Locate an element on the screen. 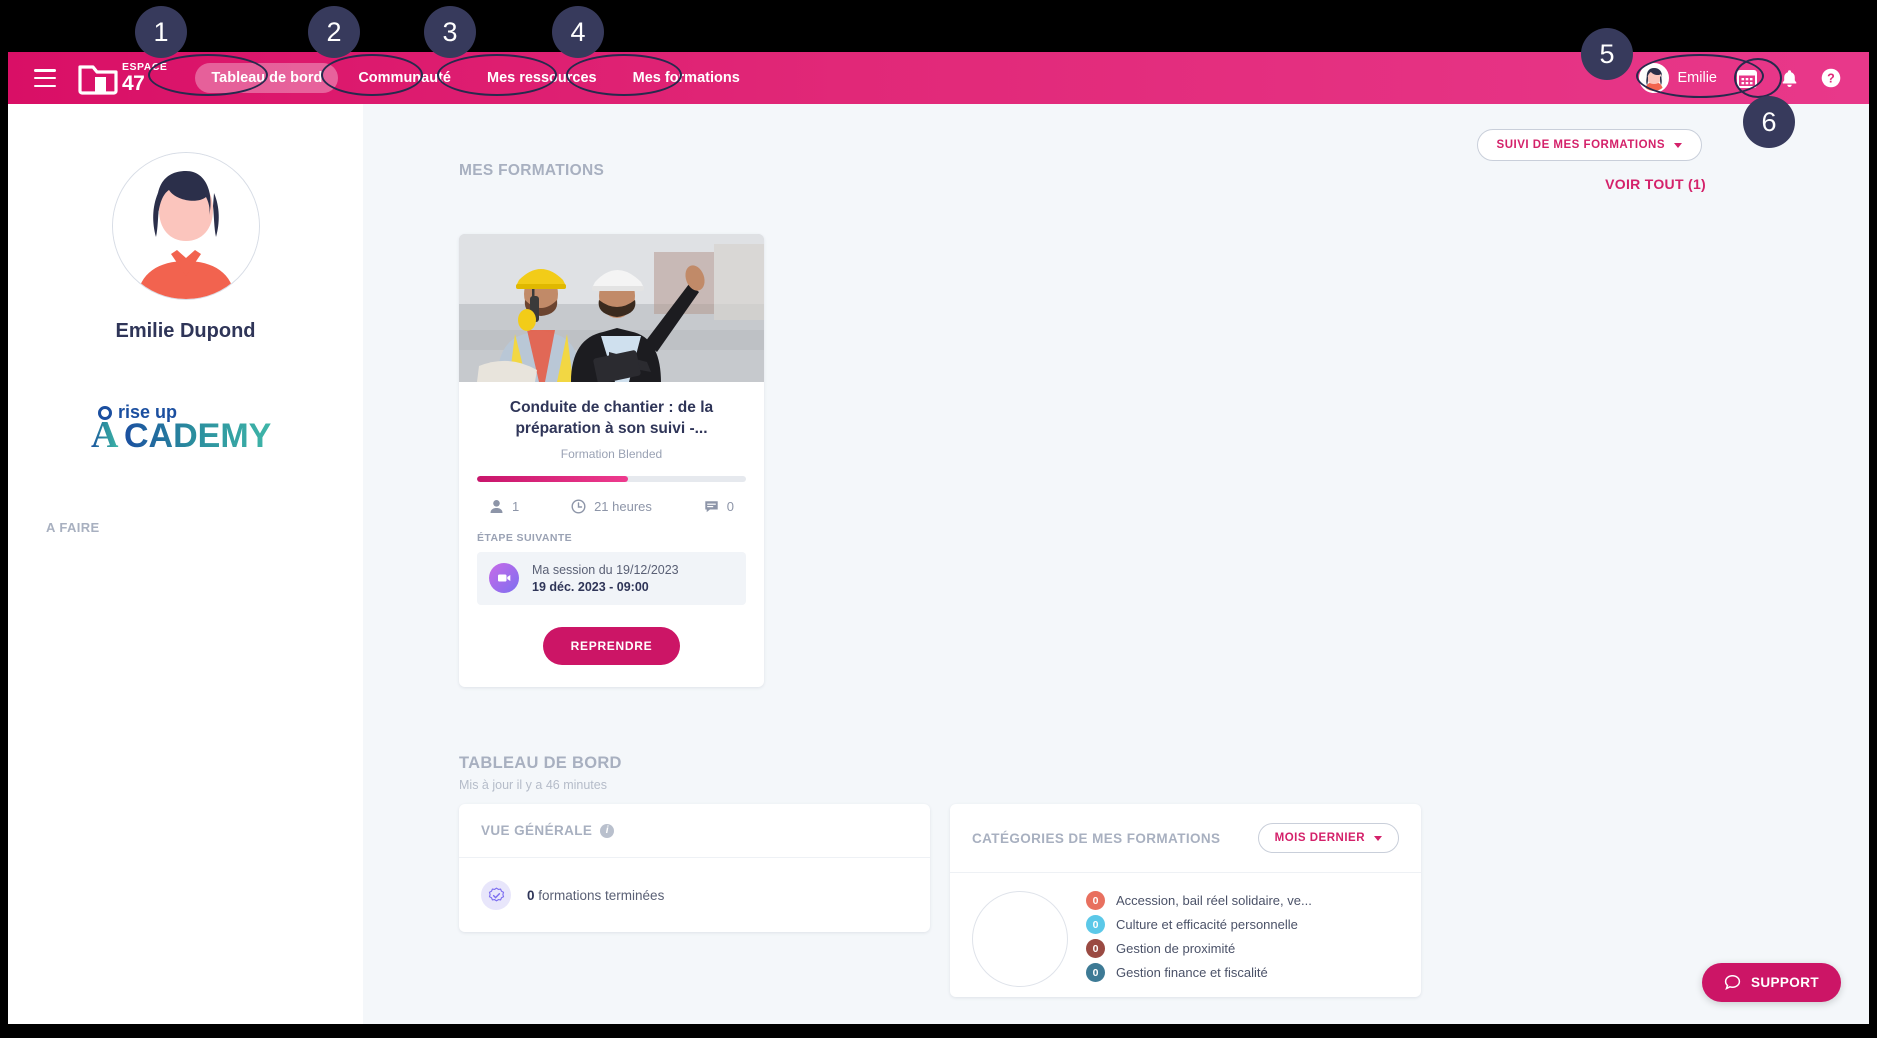 The height and width of the screenshot is (1038, 1877). annotation-badge-1: 1 is located at coordinates (161, 32).